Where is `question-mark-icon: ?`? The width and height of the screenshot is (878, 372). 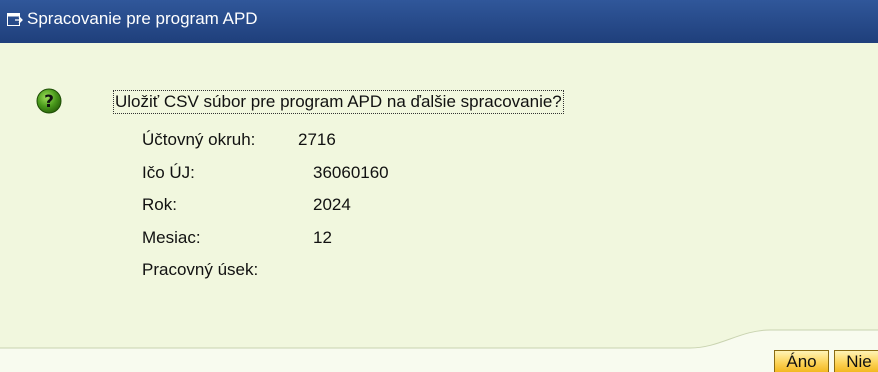
question-mark-icon: ? is located at coordinates (49, 101).